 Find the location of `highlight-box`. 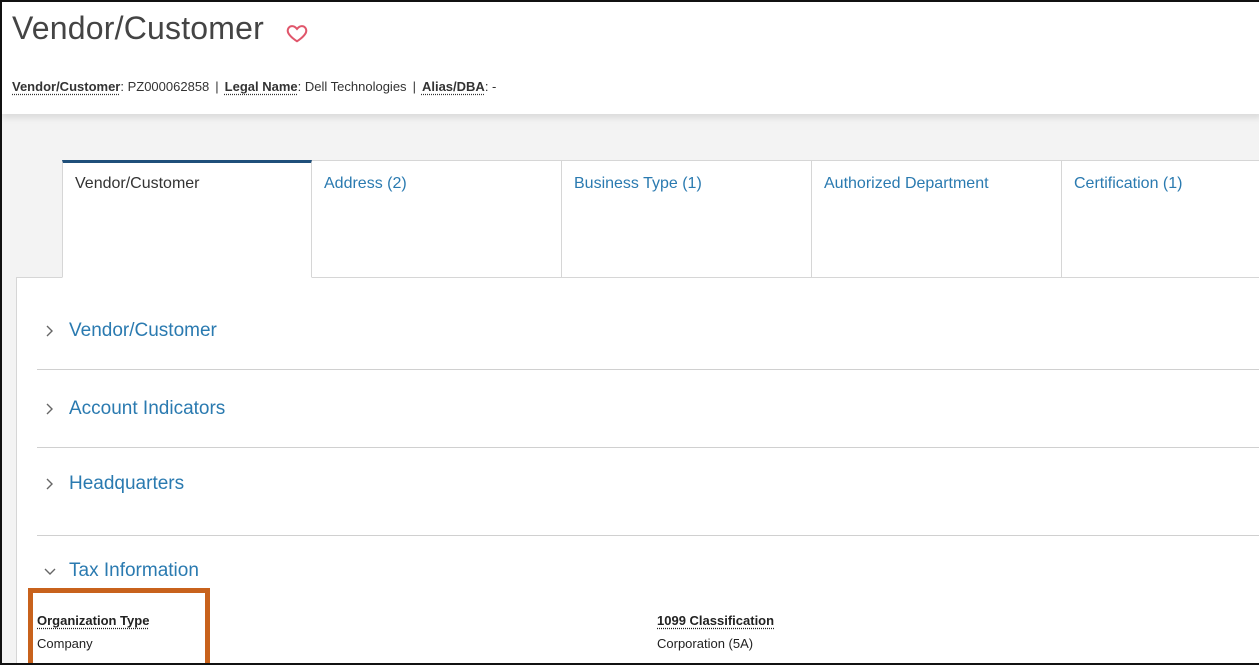

highlight-box is located at coordinates (119, 625).